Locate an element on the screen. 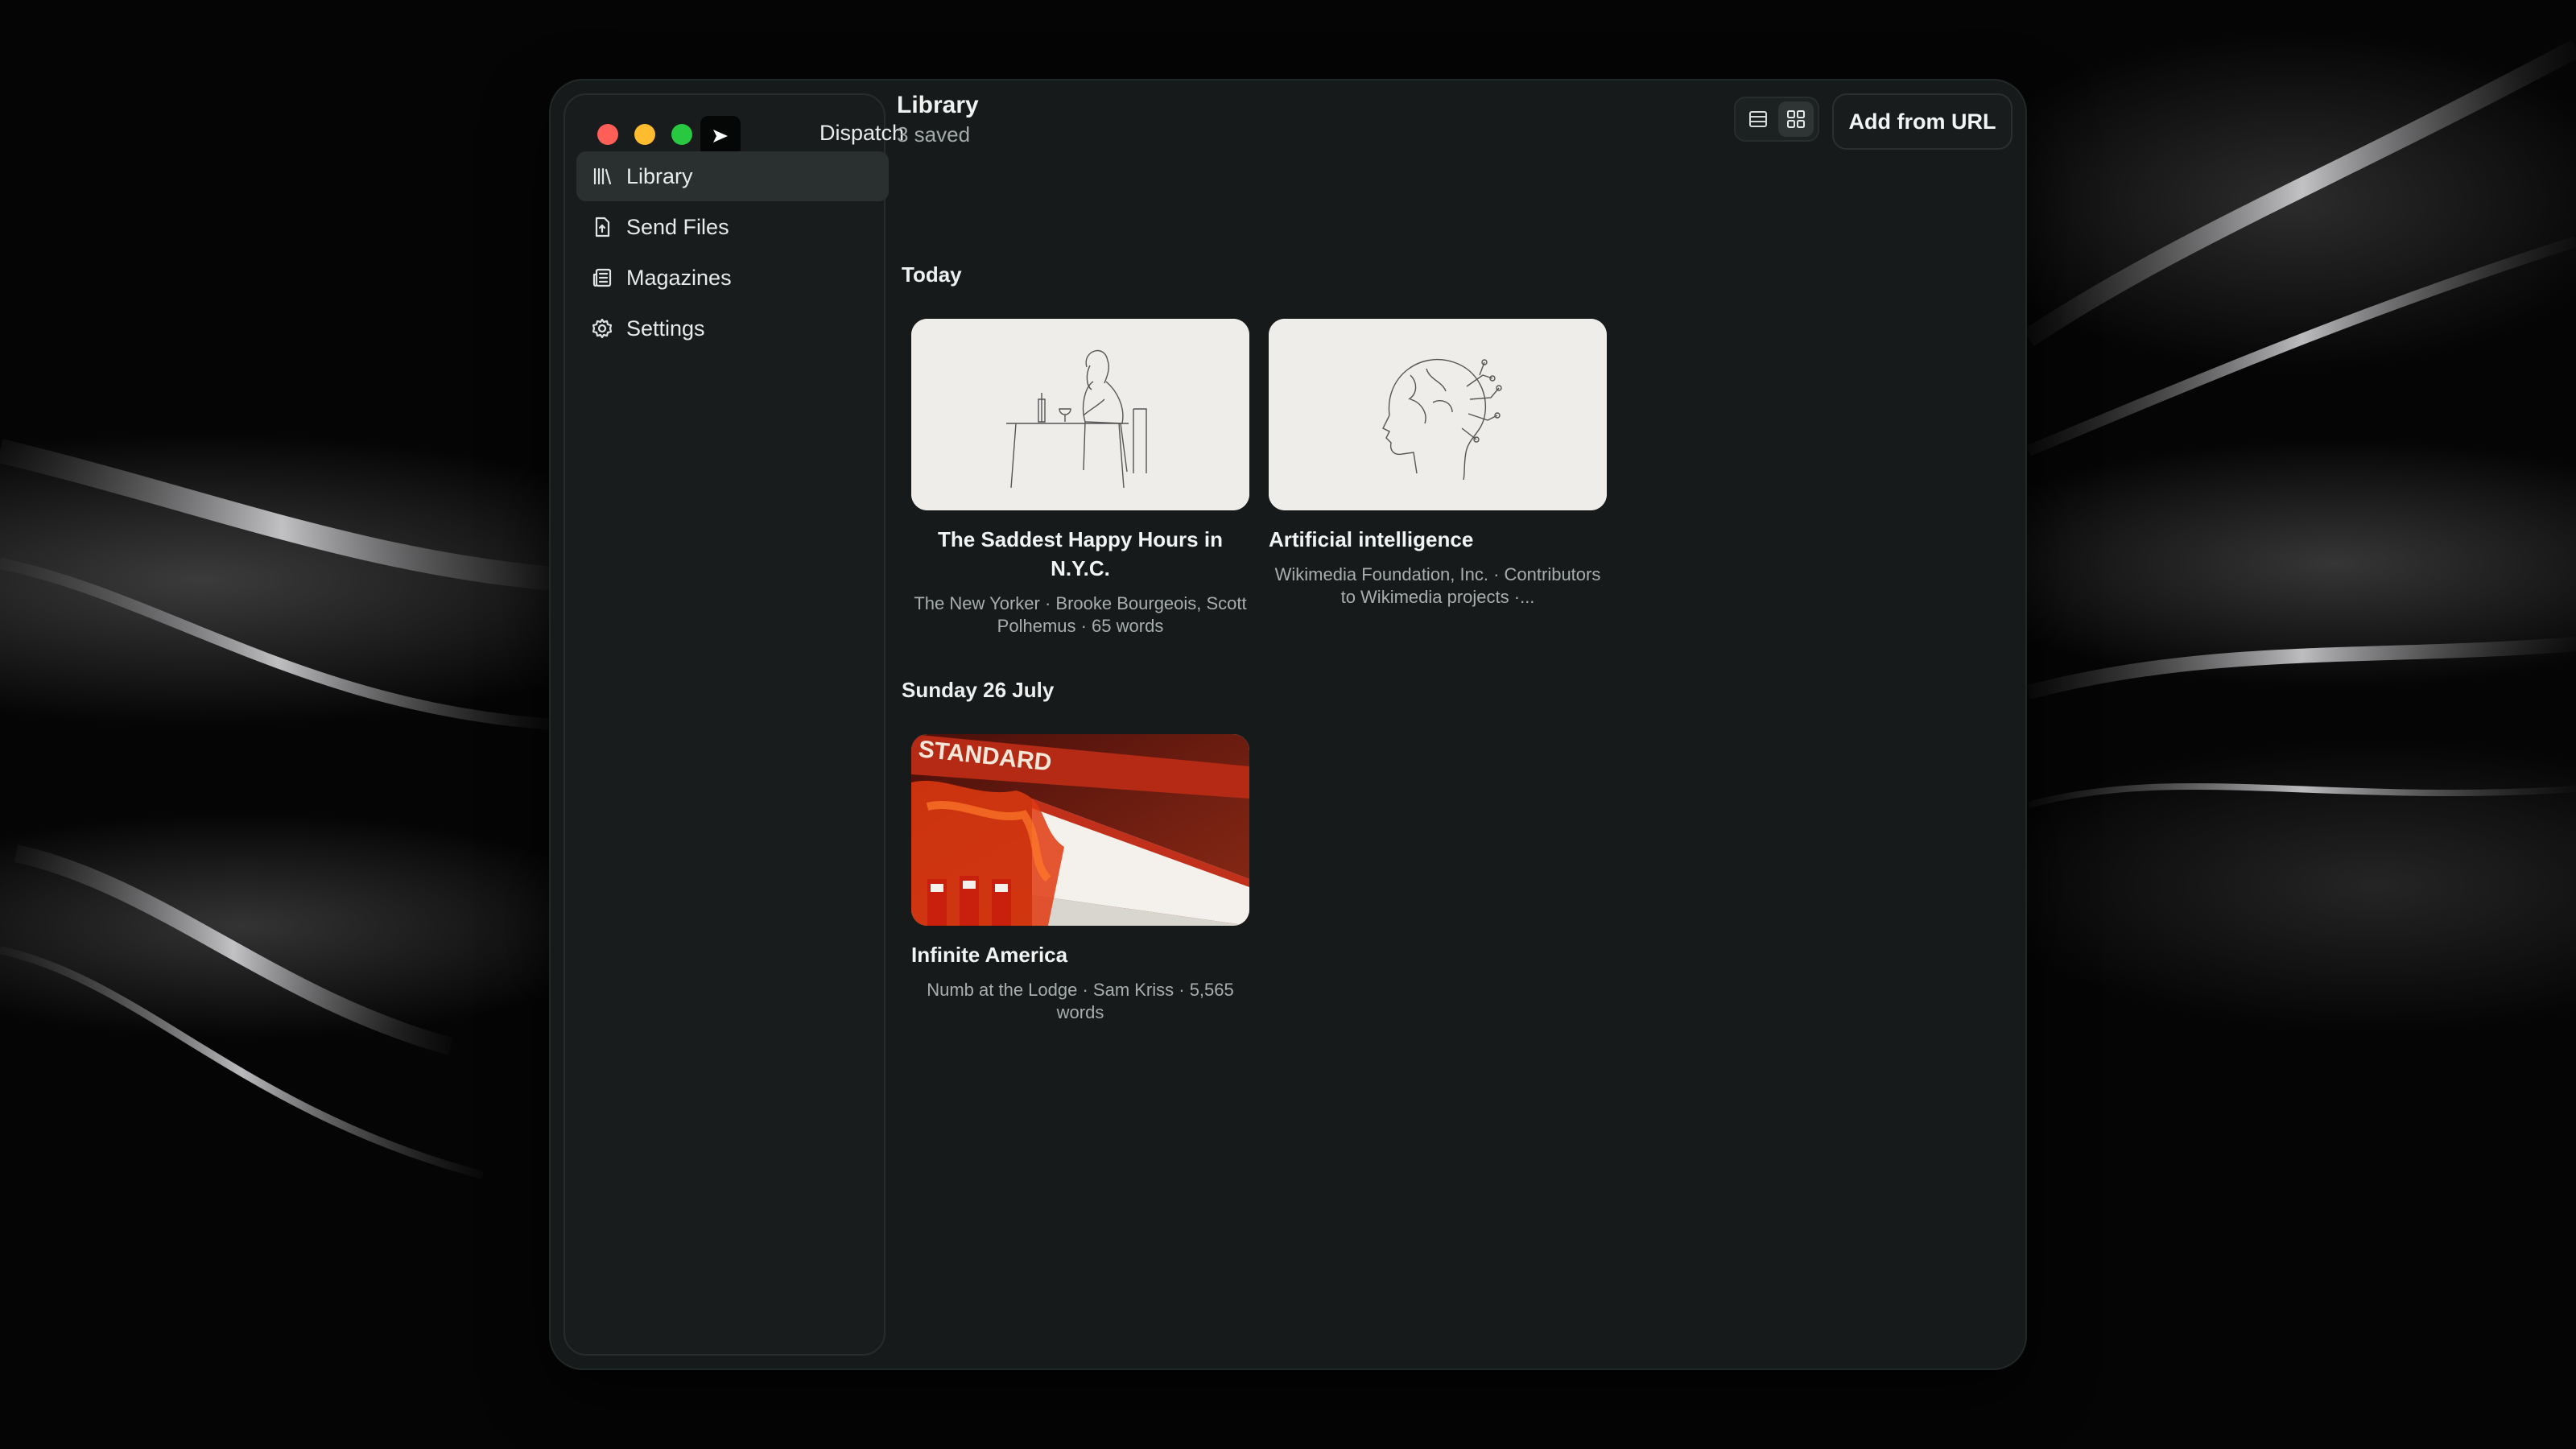 This screenshot has width=2576, height=1449. view-mode-toggle is located at coordinates (1776, 119).